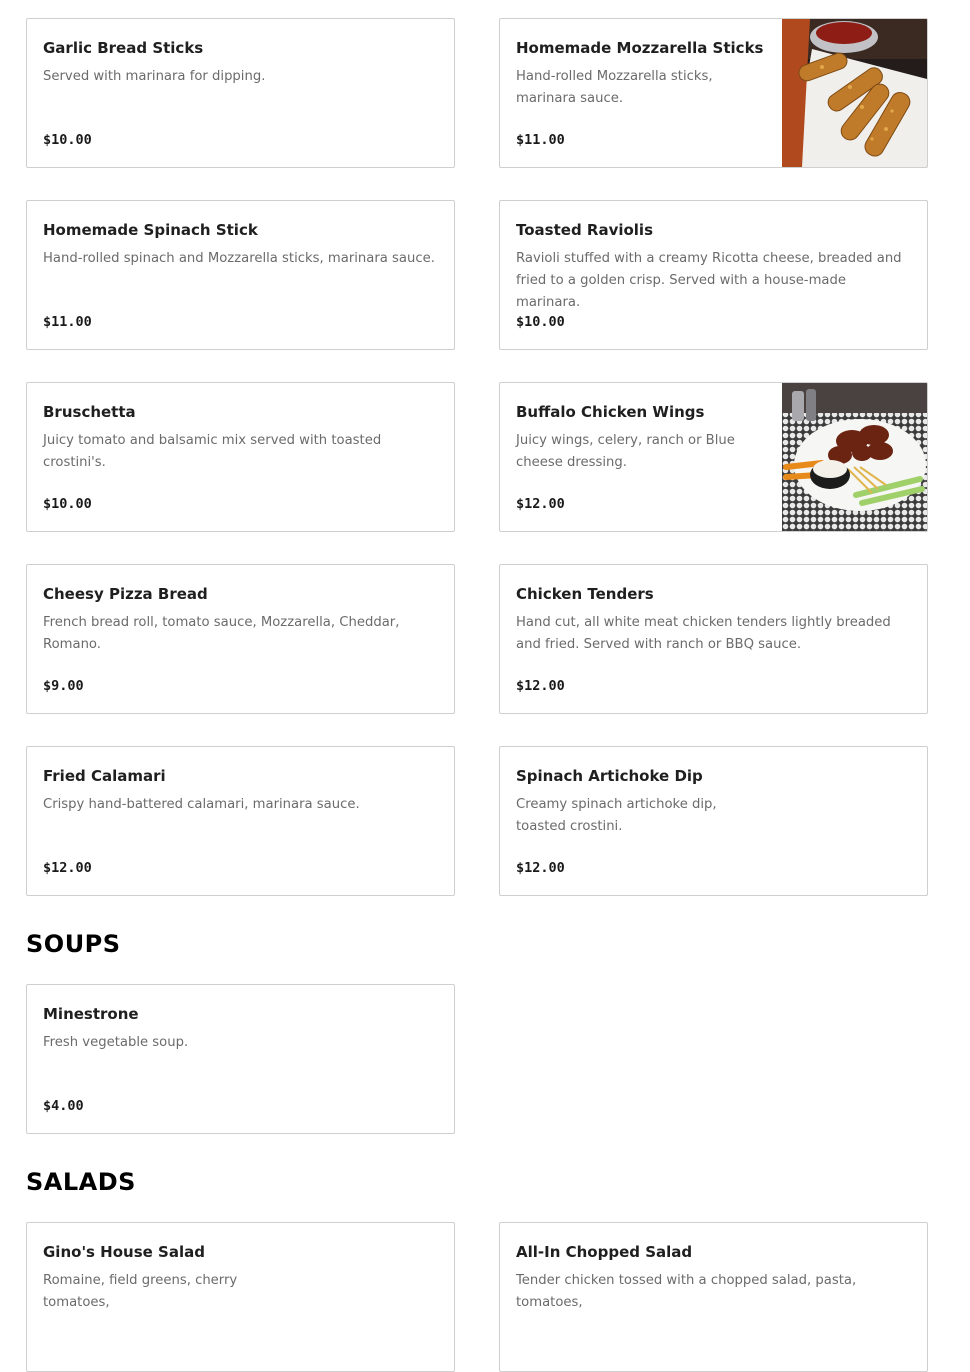 This screenshot has width=970, height=1372. What do you see at coordinates (854, 457) in the screenshot?
I see `chicken-wings-photo` at bounding box center [854, 457].